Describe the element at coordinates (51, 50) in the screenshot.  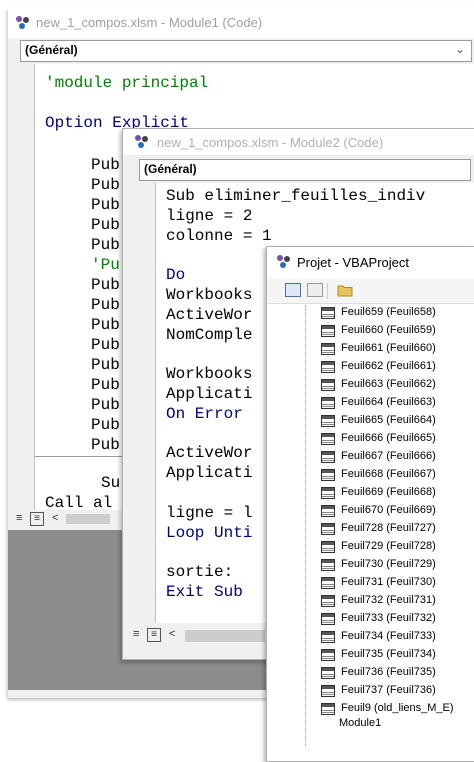
I see `module1-object-dropdown-value: (Général)` at that location.